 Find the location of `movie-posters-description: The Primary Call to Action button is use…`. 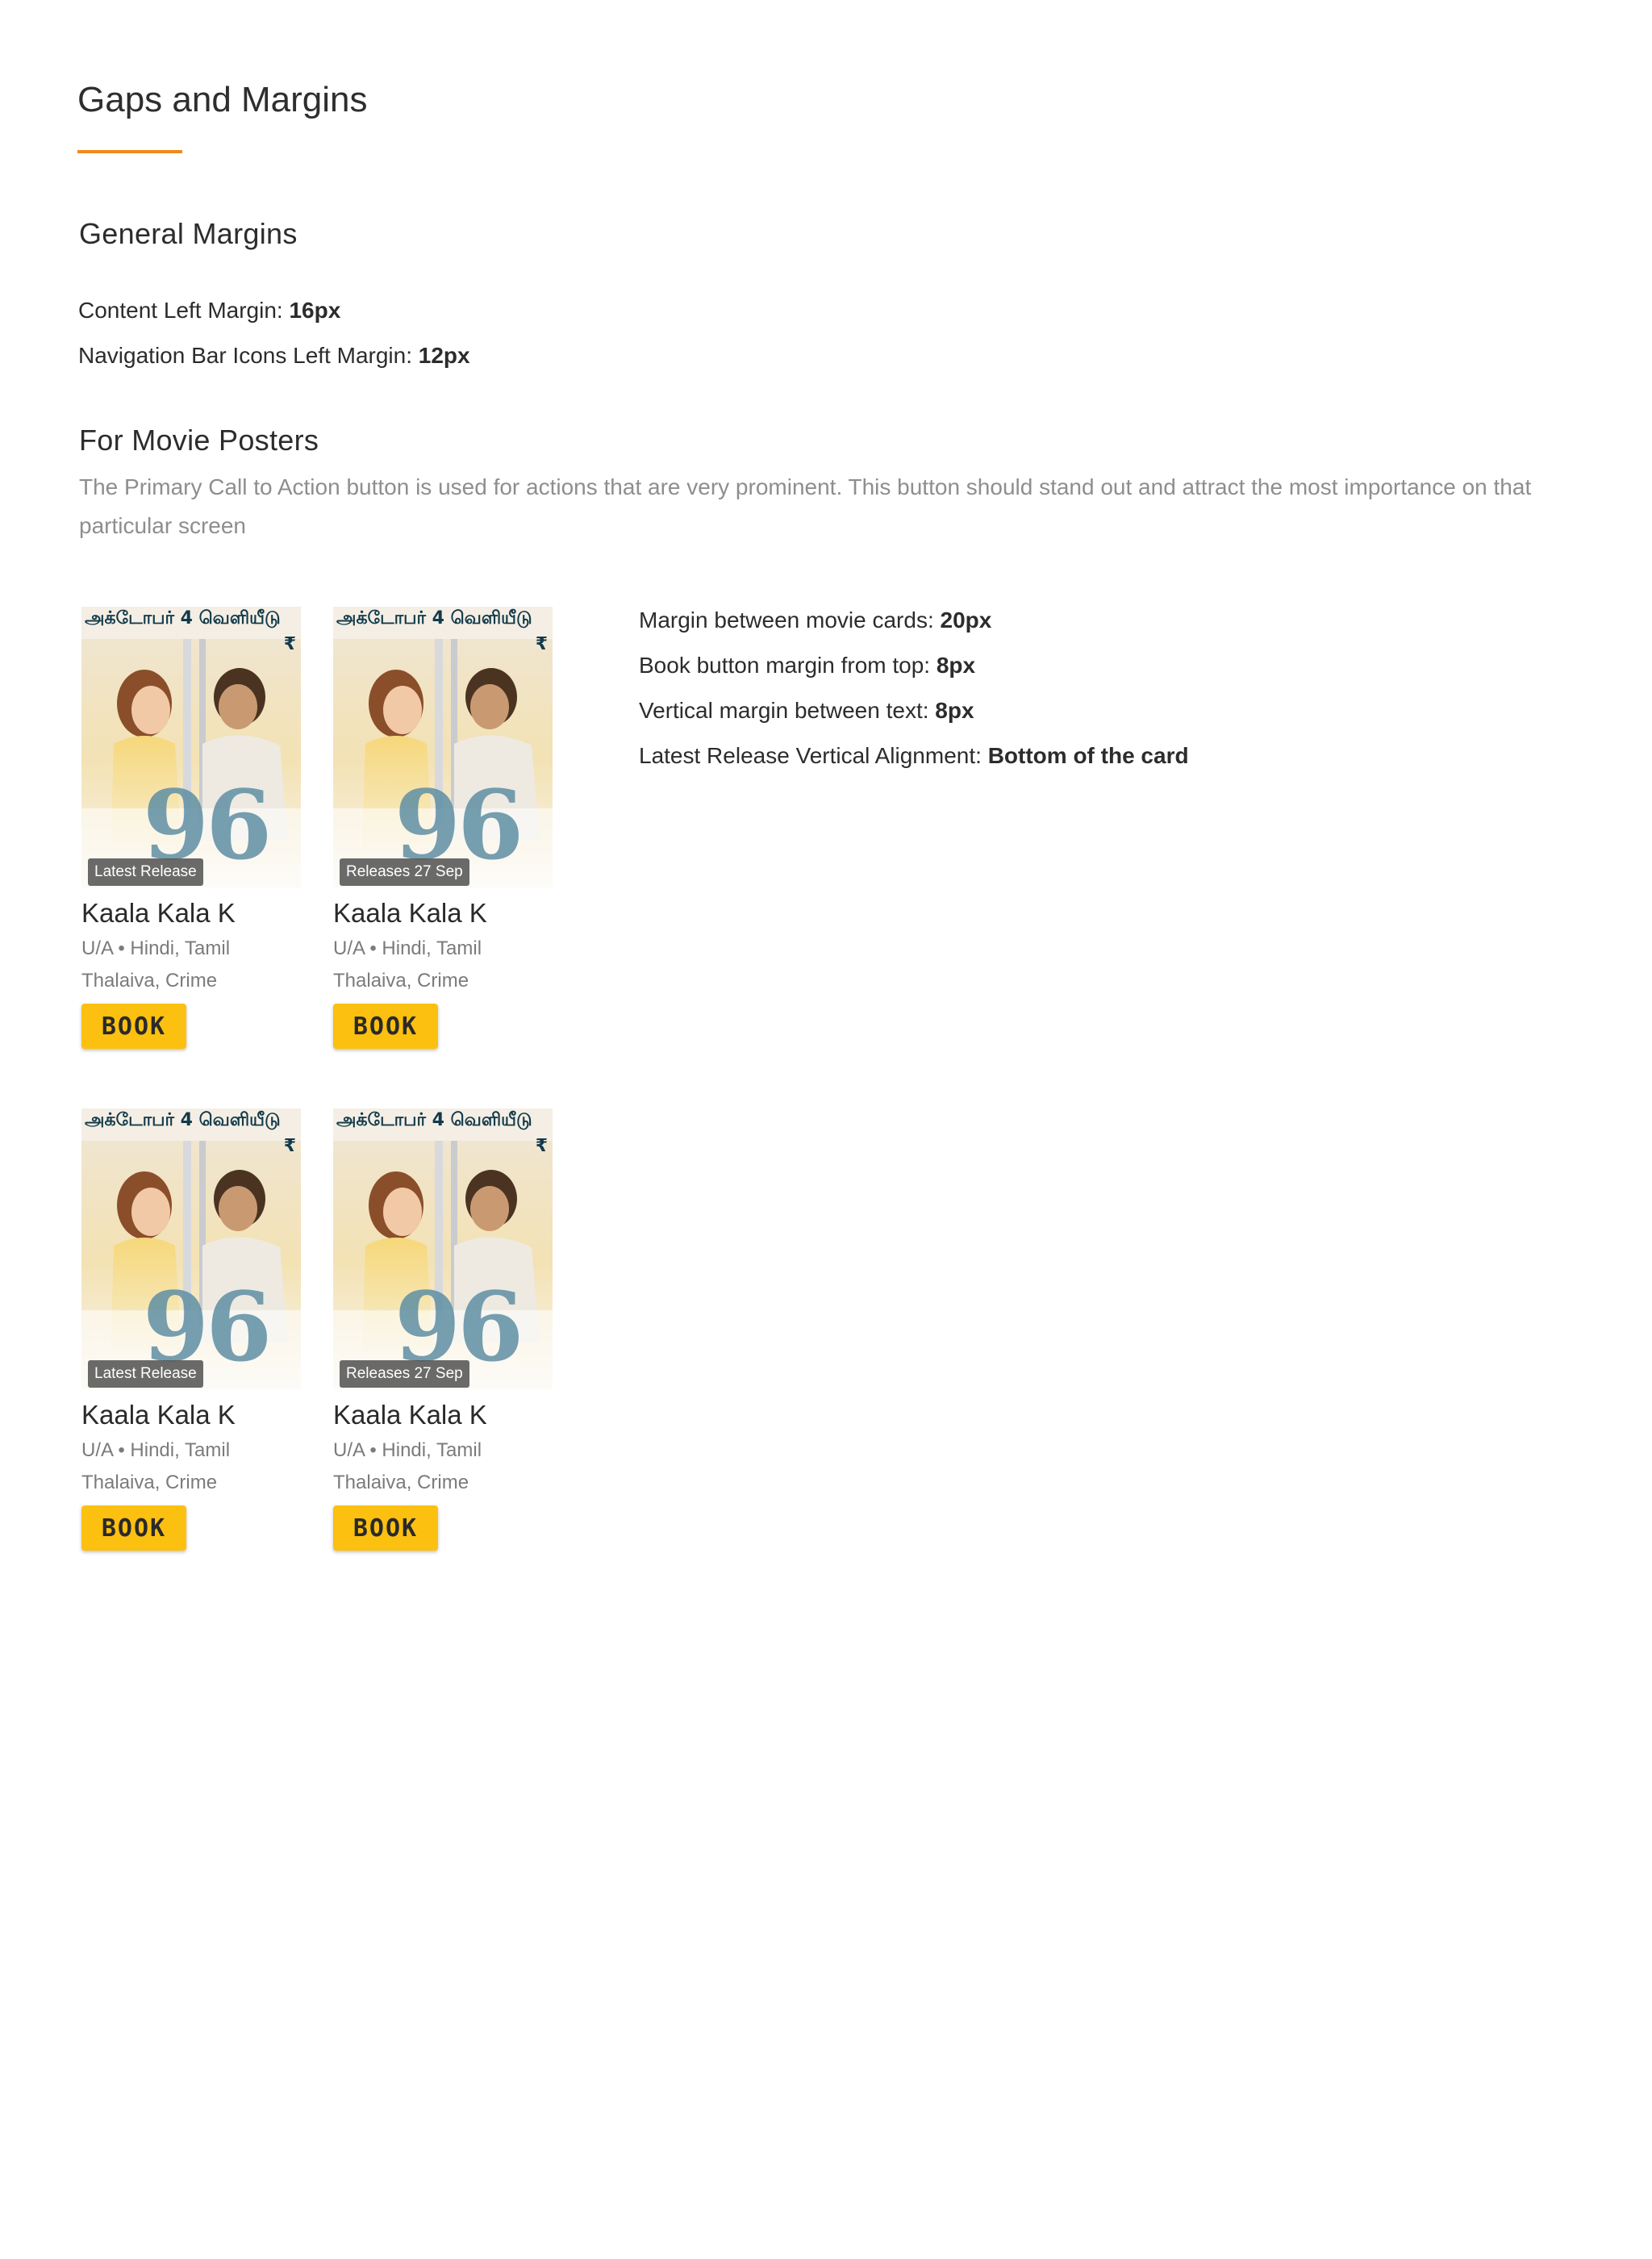

movie-posters-description: The Primary Call to Action button is use… is located at coordinates (805, 506).